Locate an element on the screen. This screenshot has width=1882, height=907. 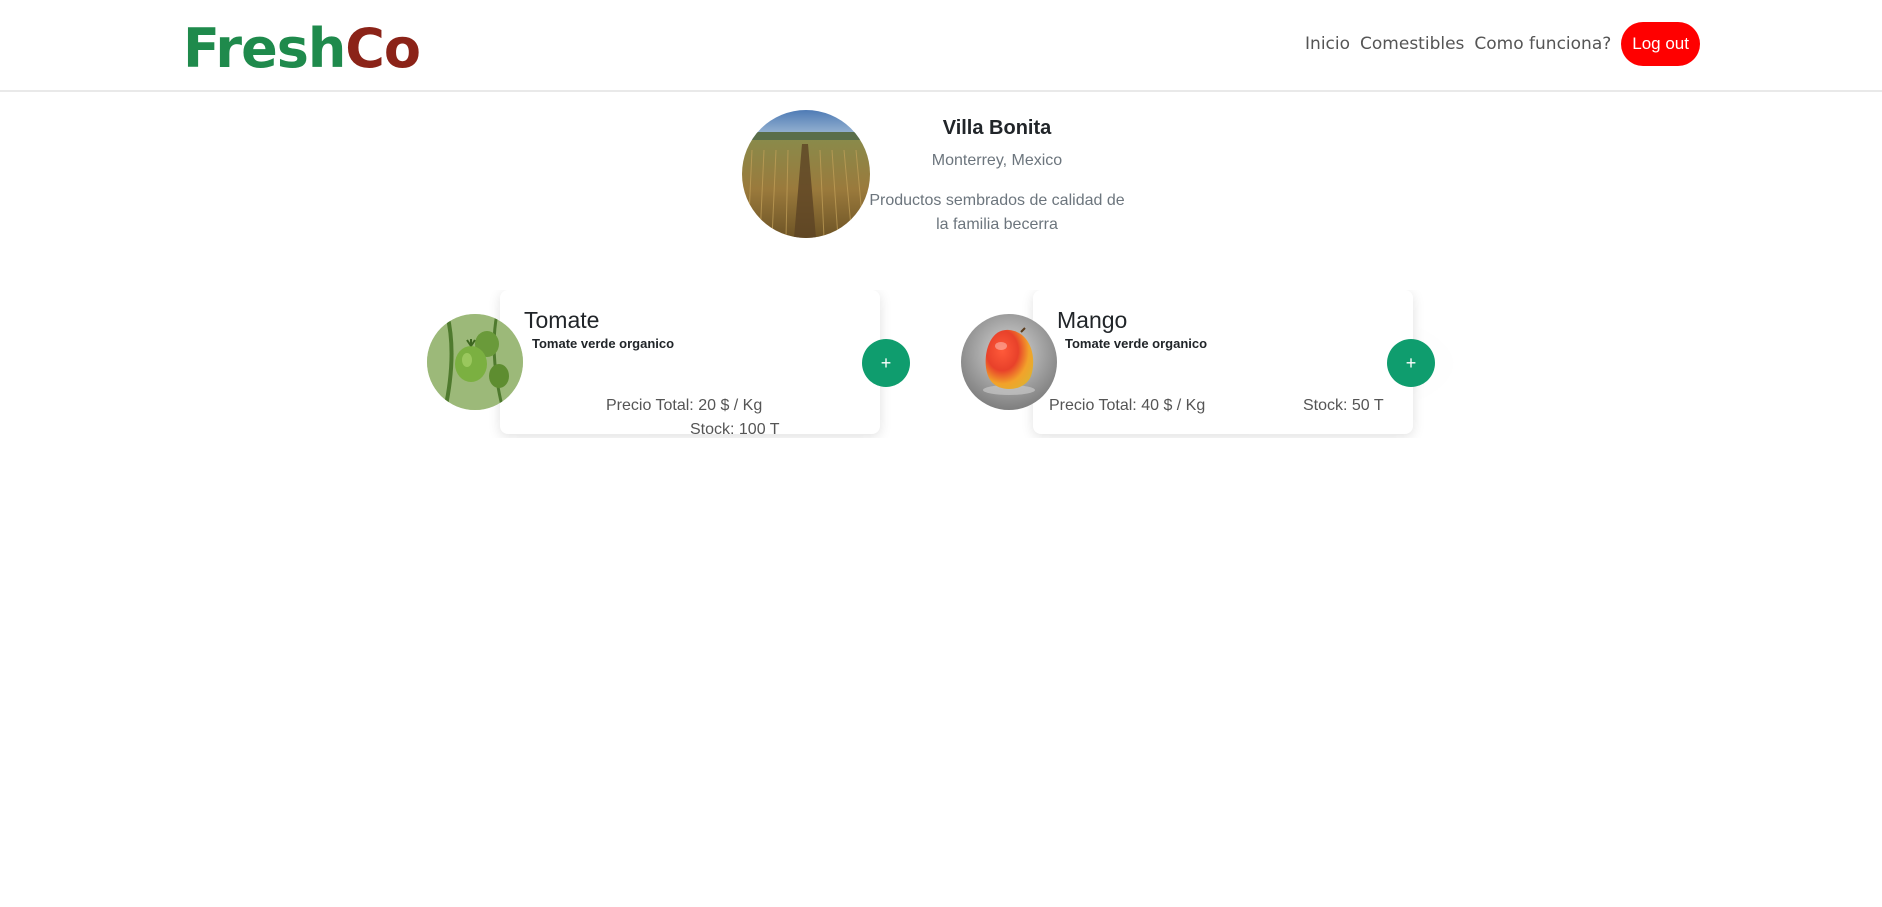
product-name: Tomate is located at coordinates (562, 320).